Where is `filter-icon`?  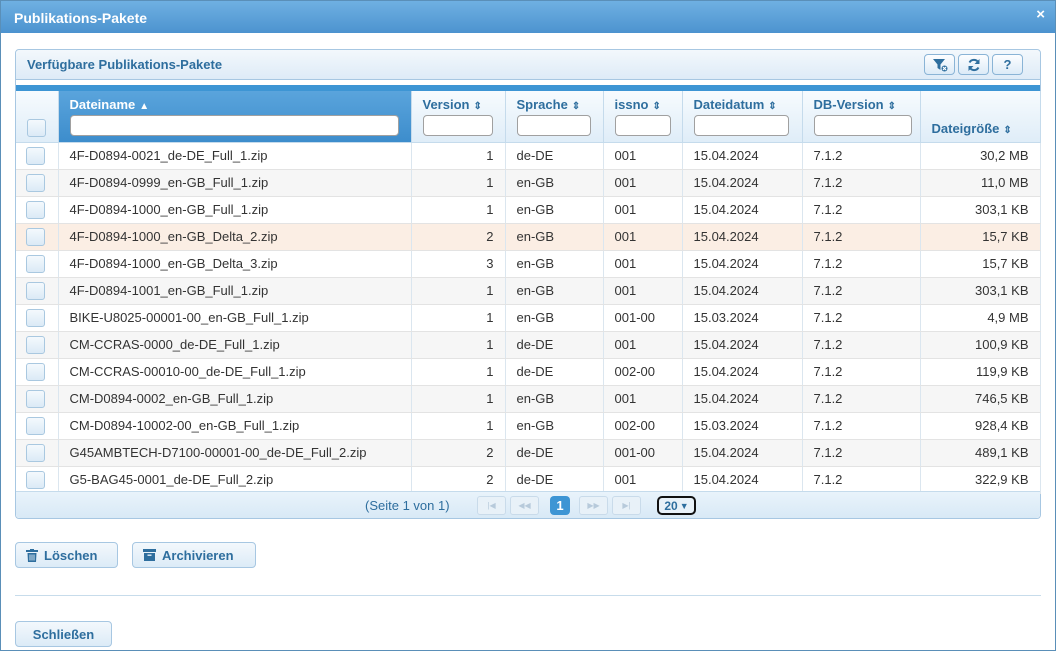 filter-icon is located at coordinates (939, 64).